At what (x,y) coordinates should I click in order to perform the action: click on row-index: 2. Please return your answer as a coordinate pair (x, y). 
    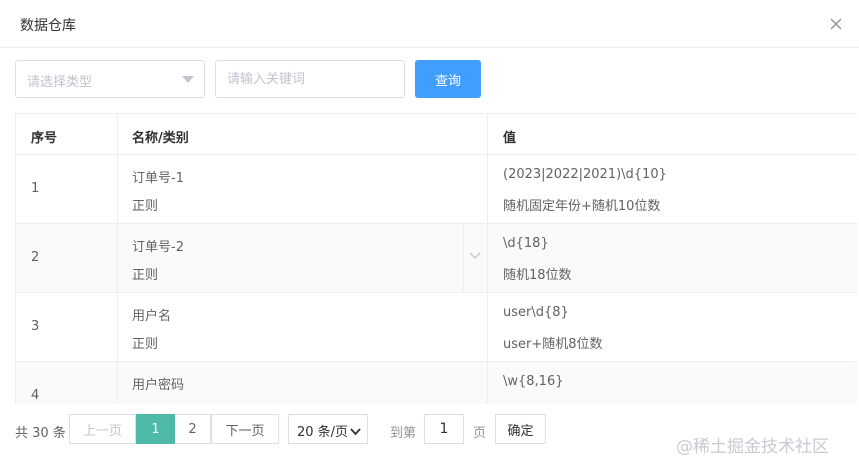
    Looking at the image, I should click on (35, 257).